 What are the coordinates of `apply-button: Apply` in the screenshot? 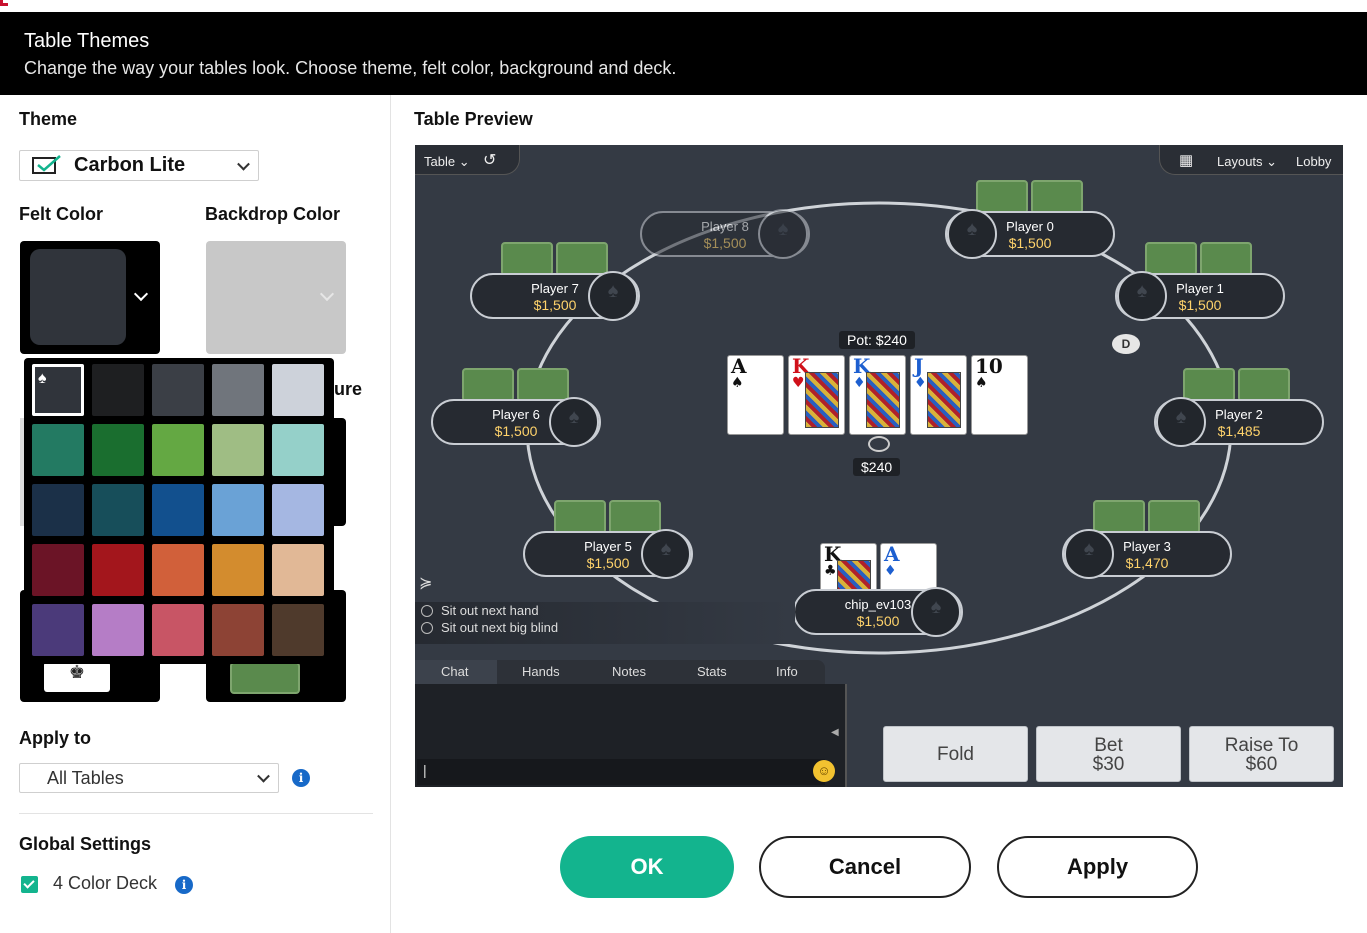 It's located at (1097, 867).